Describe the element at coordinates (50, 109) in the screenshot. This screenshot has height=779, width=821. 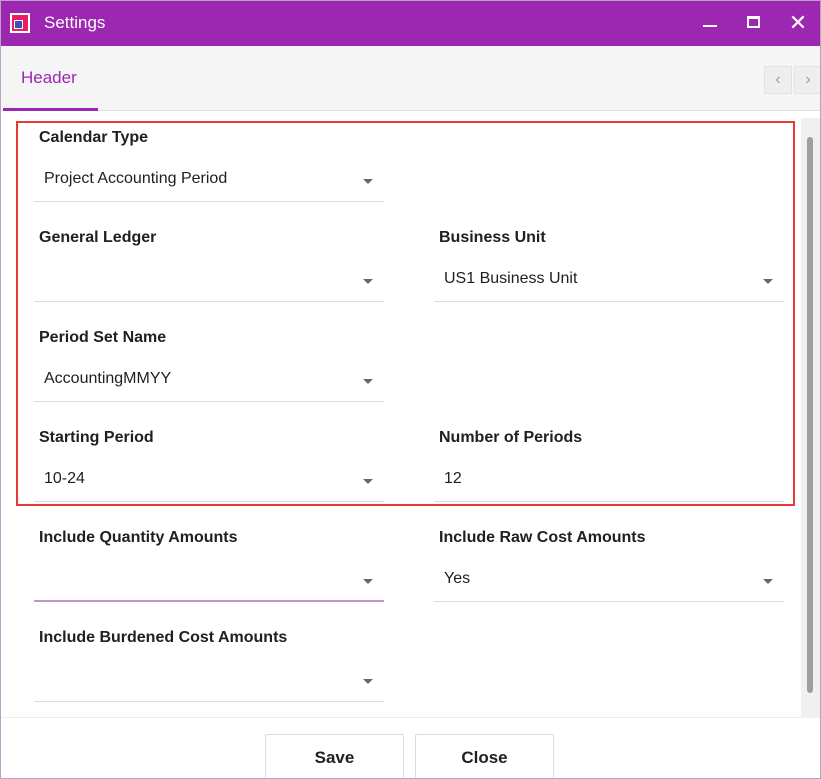
I see `active-tab-indicator` at that location.